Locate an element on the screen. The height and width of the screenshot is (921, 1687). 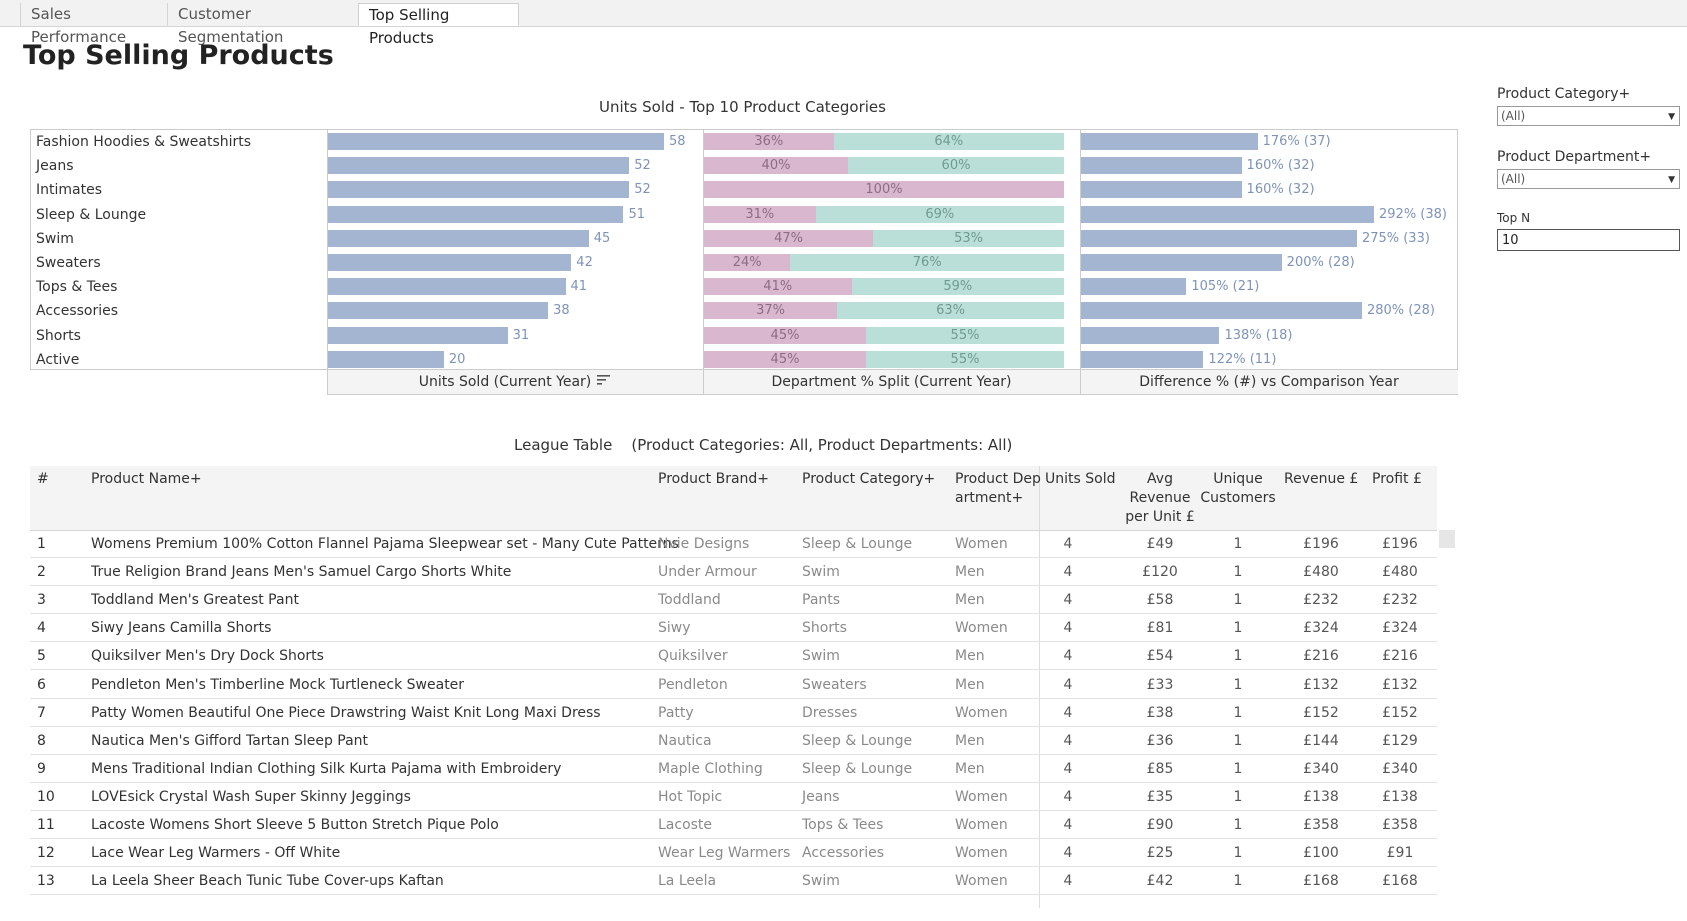
page-title: Top Selling Products is located at coordinates (178, 55).